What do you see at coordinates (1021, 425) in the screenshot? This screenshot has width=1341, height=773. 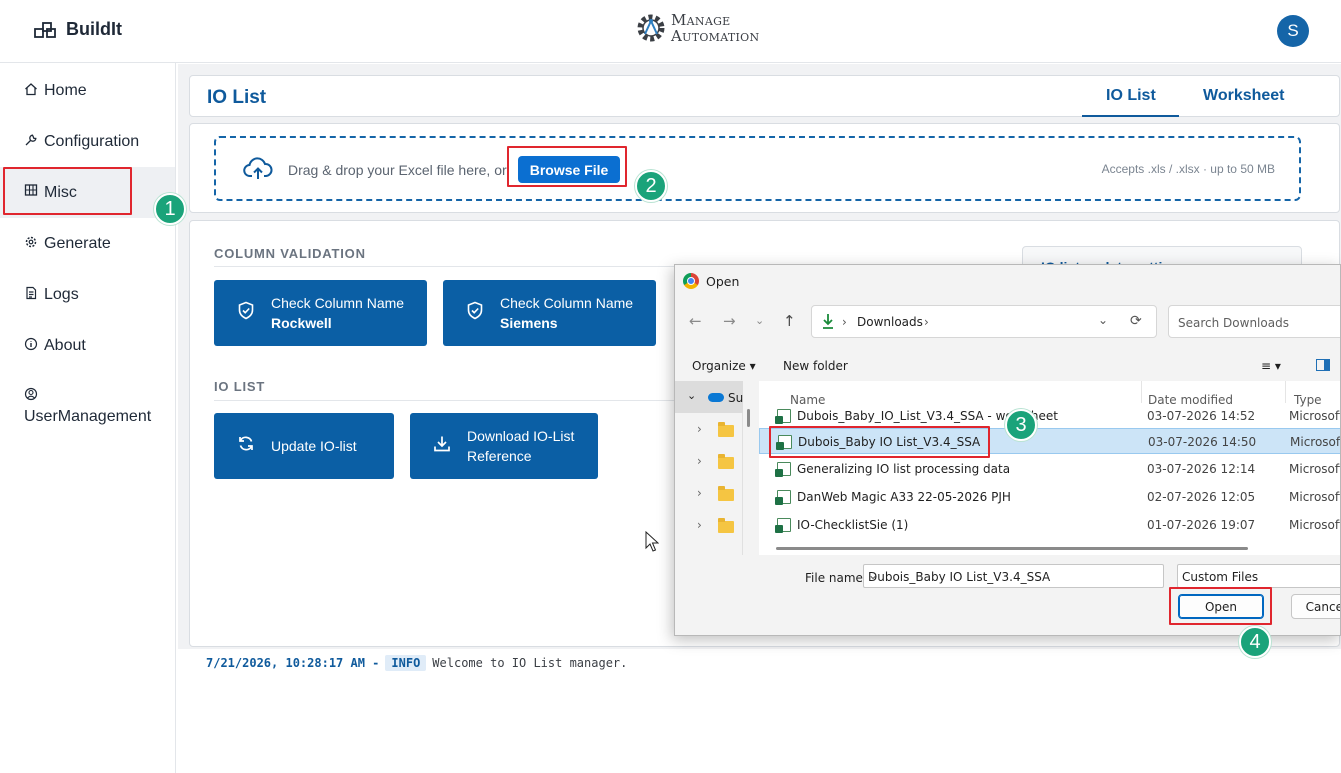 I see `step-badge-3: 3` at bounding box center [1021, 425].